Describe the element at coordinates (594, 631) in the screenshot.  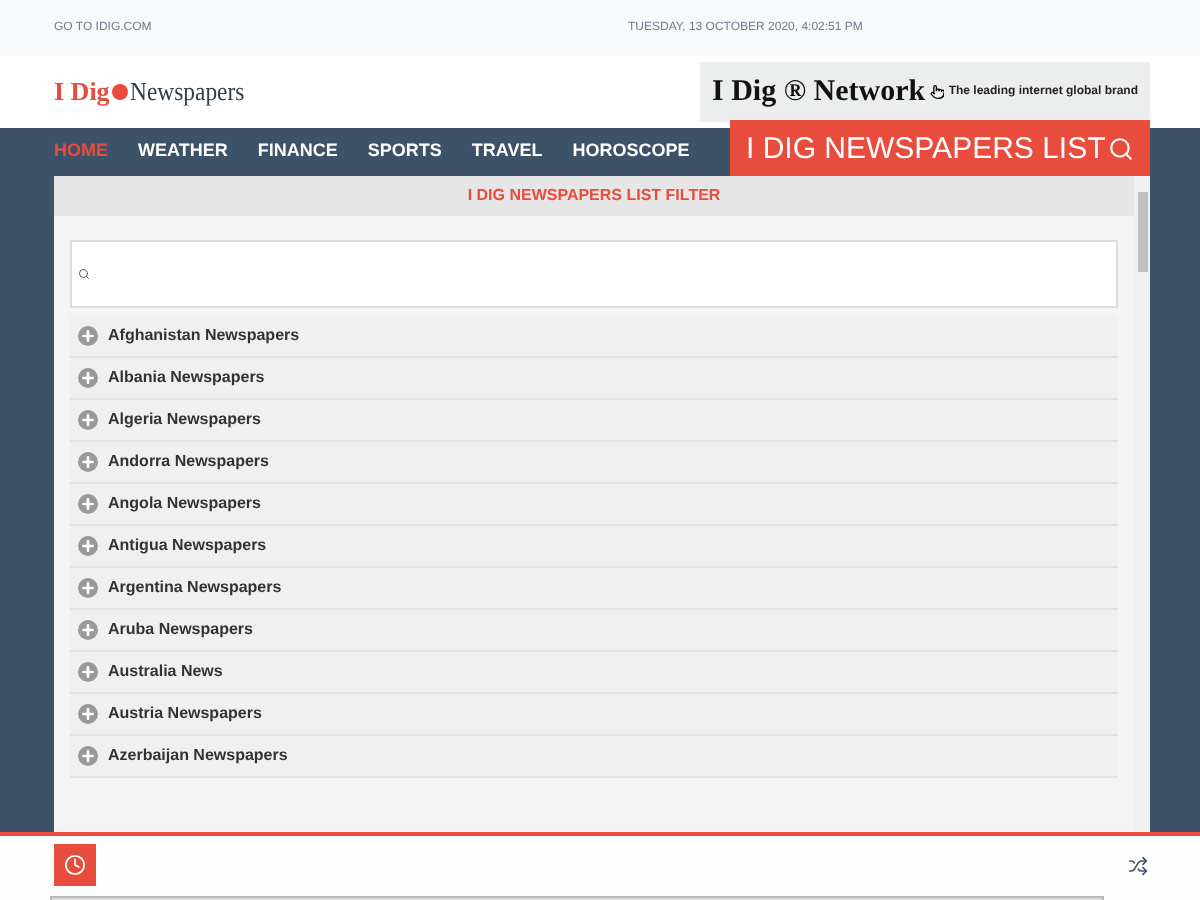
I see `country-item: Aruba Newspapers` at that location.